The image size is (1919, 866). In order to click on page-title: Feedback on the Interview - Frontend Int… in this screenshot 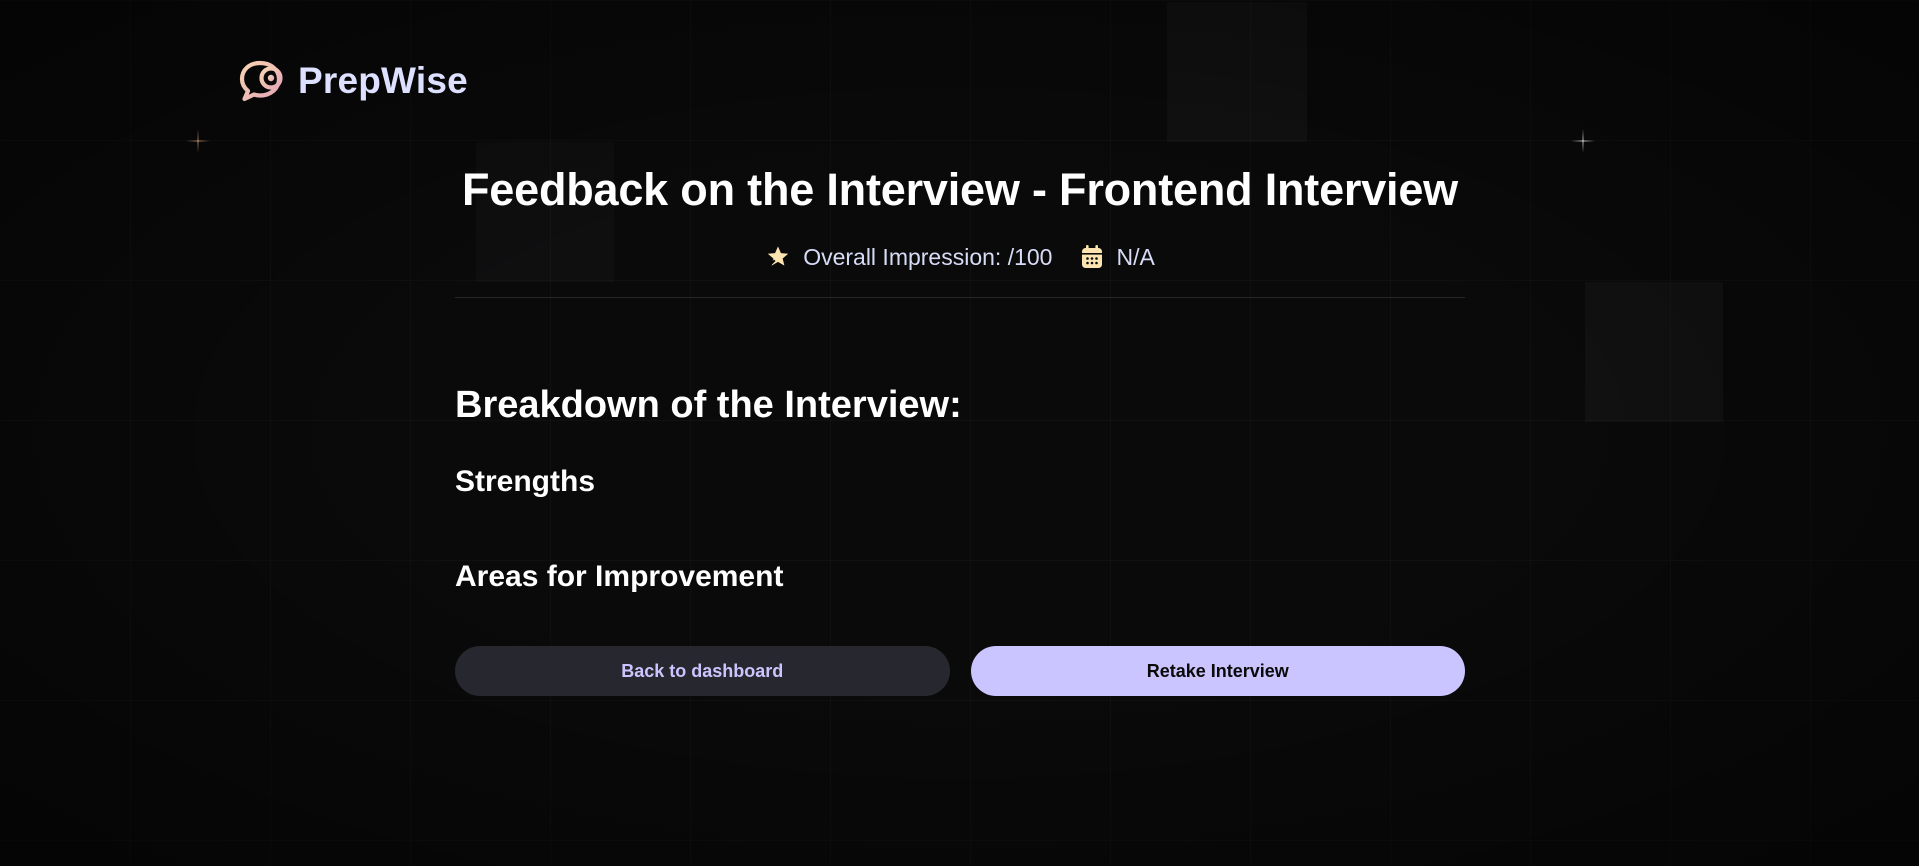, I will do `click(960, 189)`.